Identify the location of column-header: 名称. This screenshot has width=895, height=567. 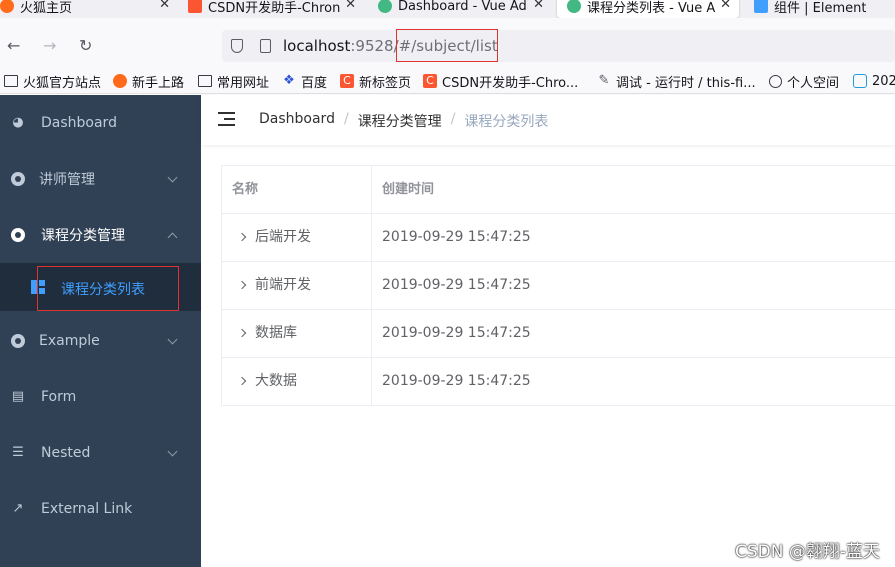
(297, 190).